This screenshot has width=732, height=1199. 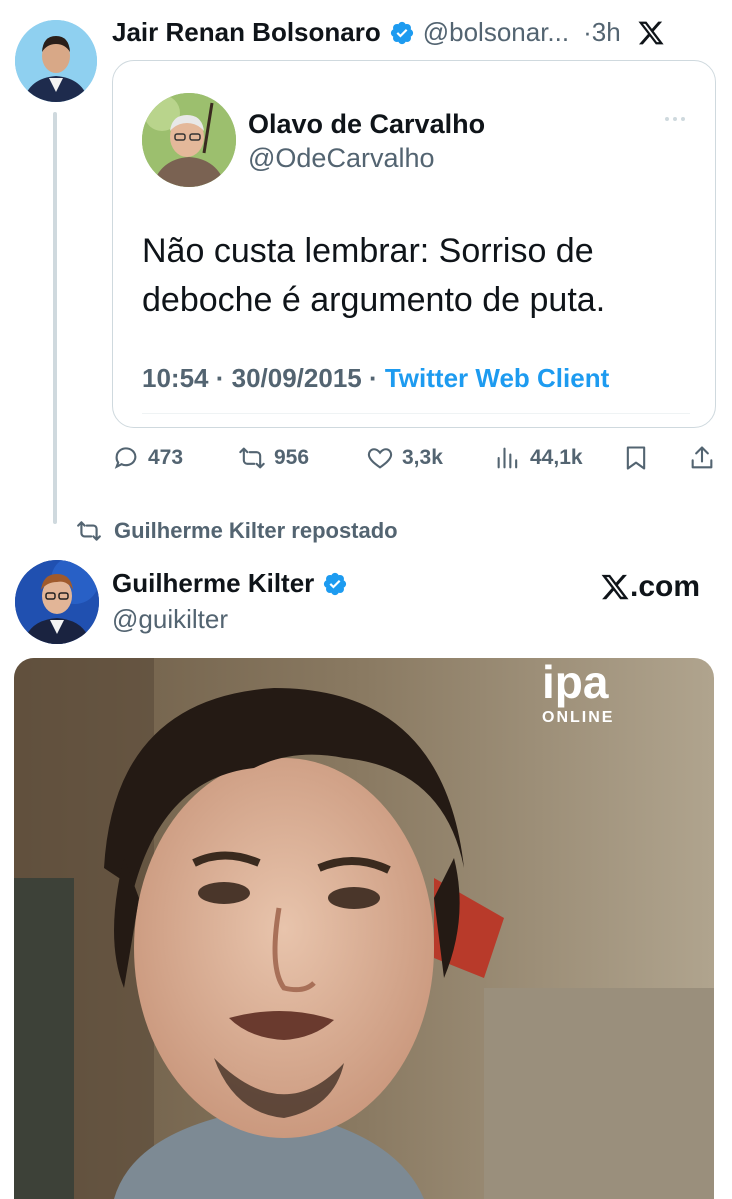 What do you see at coordinates (507, 458) in the screenshot?
I see `views-icon` at bounding box center [507, 458].